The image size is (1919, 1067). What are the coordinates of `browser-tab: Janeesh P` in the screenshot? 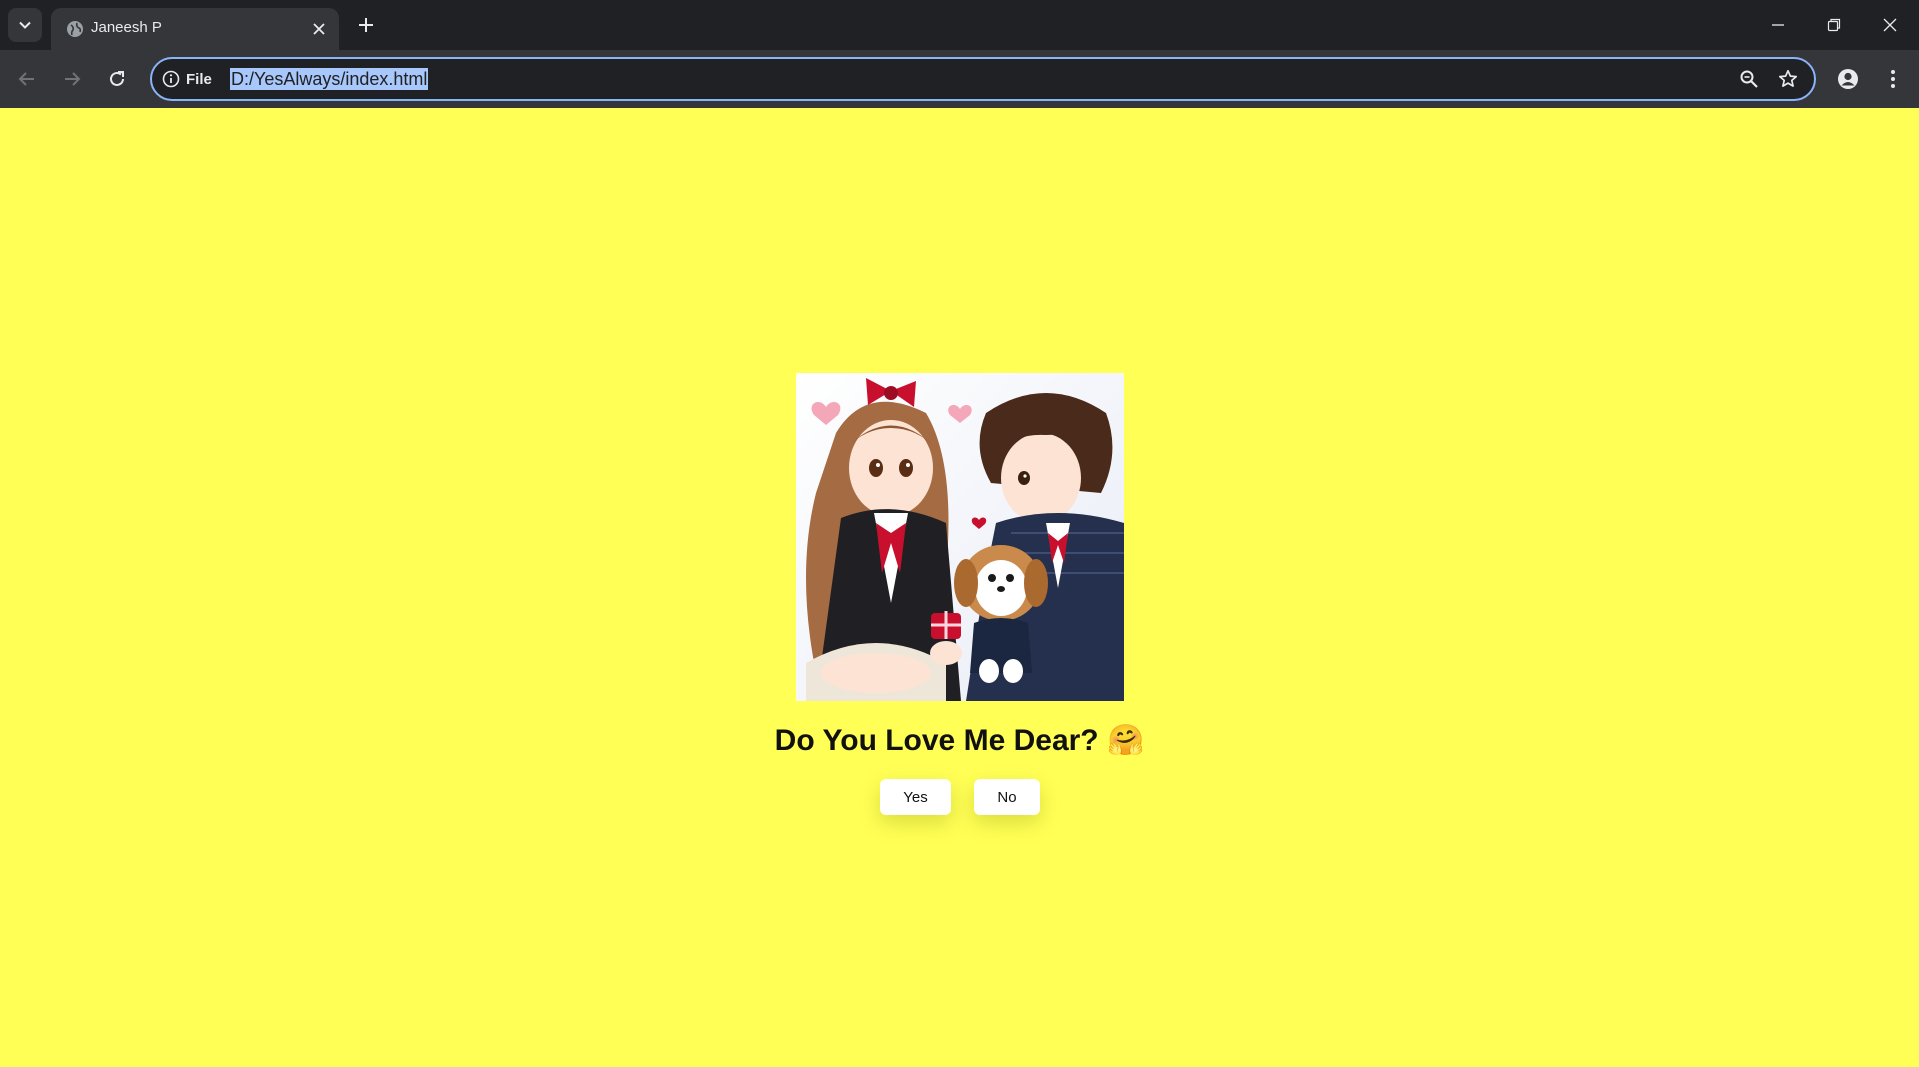 It's located at (195, 29).